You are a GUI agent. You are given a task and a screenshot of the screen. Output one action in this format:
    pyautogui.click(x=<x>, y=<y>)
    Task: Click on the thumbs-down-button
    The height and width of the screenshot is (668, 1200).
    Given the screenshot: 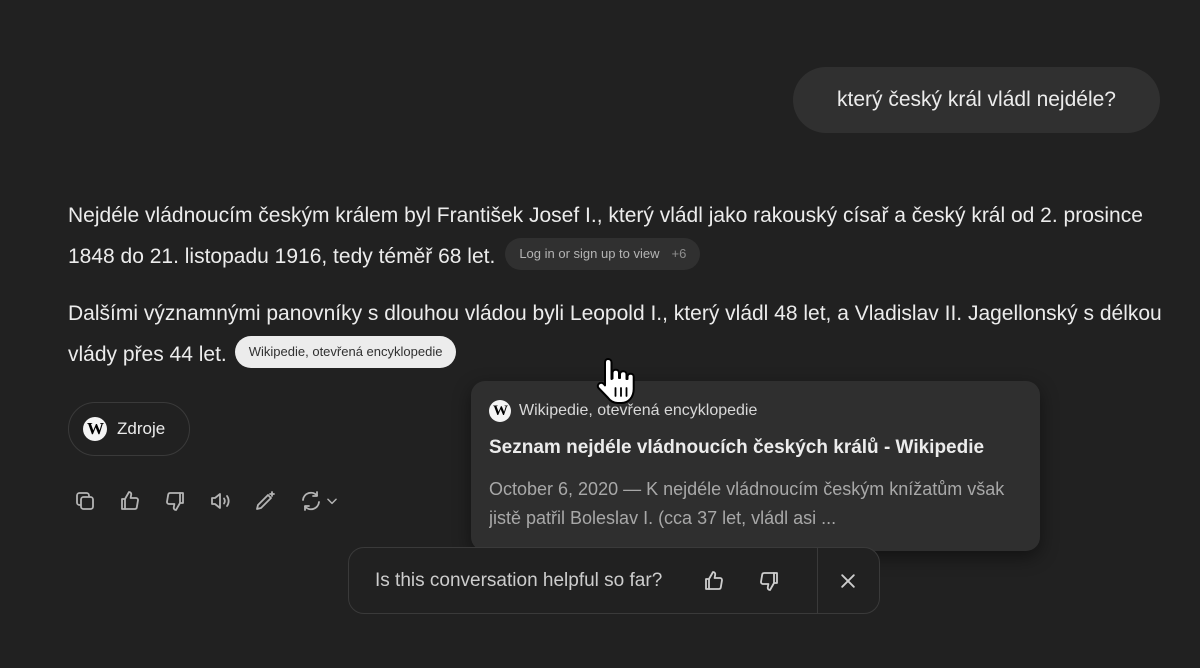 What is the action you would take?
    pyautogui.click(x=175, y=501)
    